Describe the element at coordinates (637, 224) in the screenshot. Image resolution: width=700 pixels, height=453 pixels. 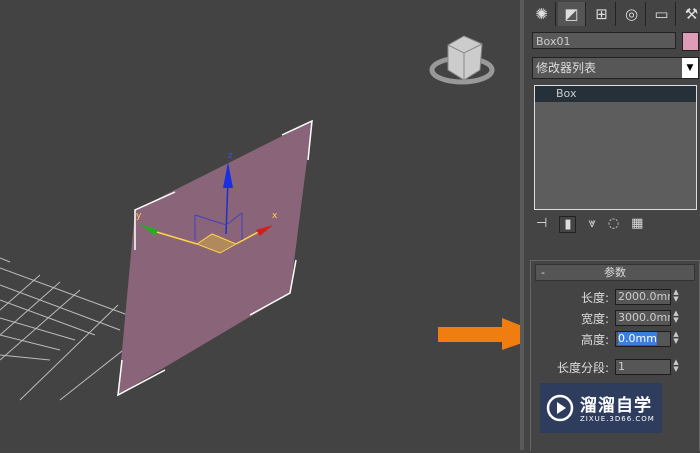
I see `configure-sets-icon: ▦` at that location.